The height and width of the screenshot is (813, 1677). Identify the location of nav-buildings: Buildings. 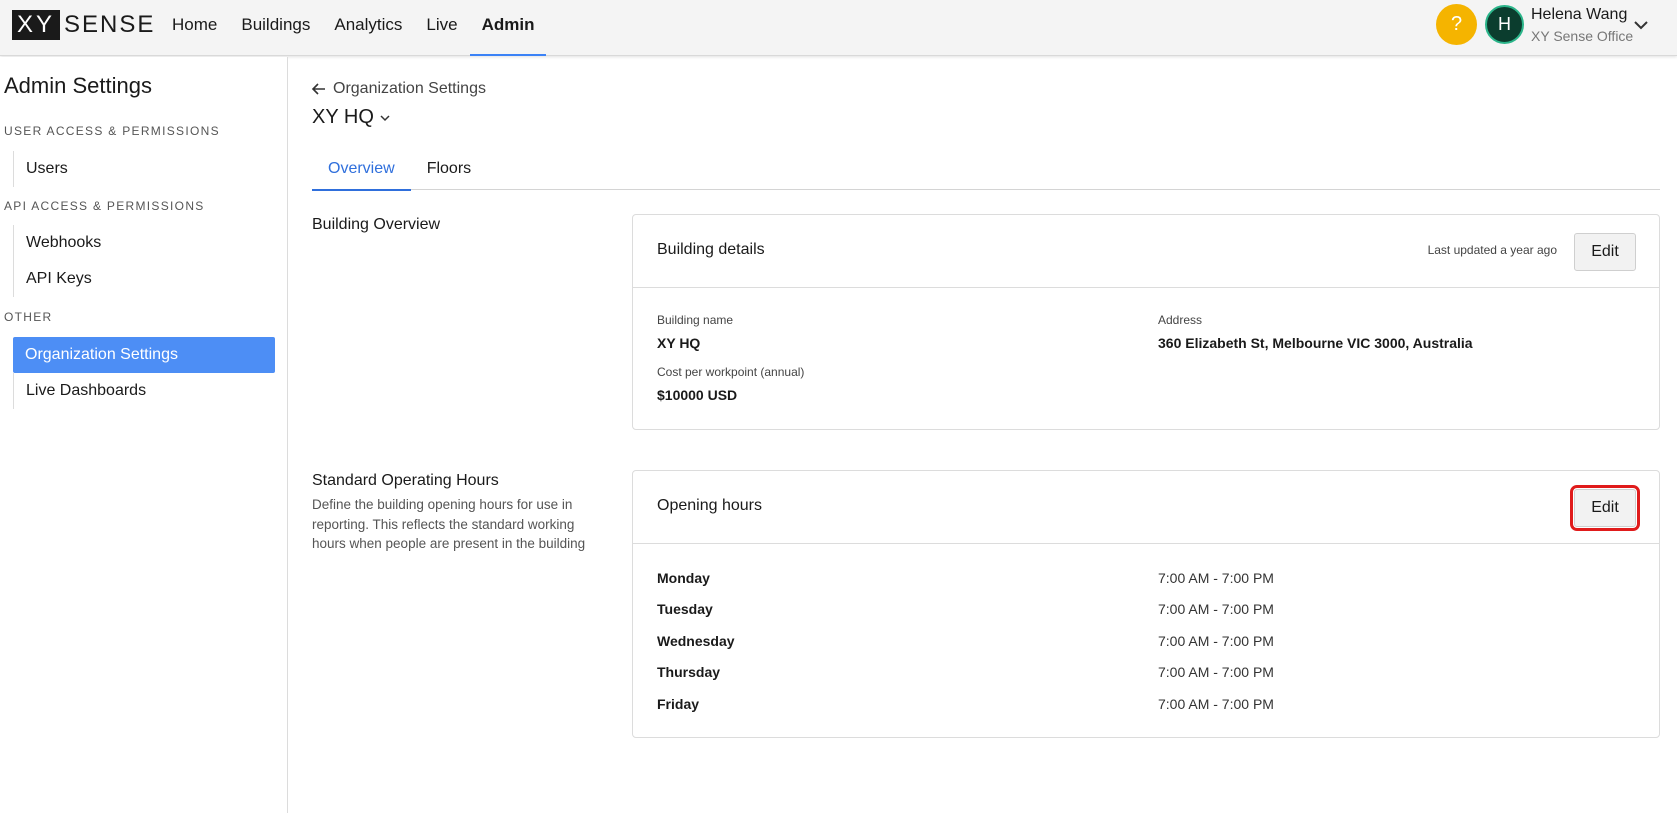
(275, 28).